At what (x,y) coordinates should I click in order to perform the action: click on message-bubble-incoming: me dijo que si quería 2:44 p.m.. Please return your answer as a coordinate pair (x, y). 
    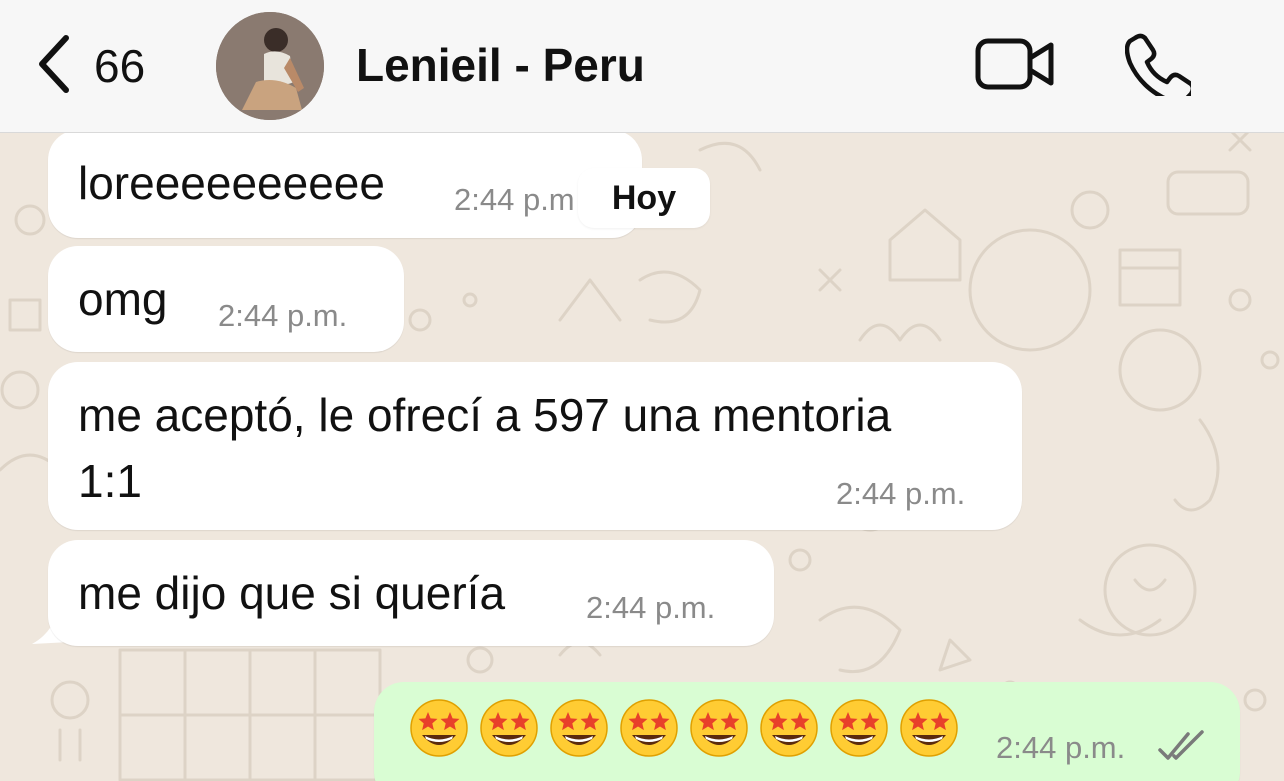
    Looking at the image, I should click on (411, 593).